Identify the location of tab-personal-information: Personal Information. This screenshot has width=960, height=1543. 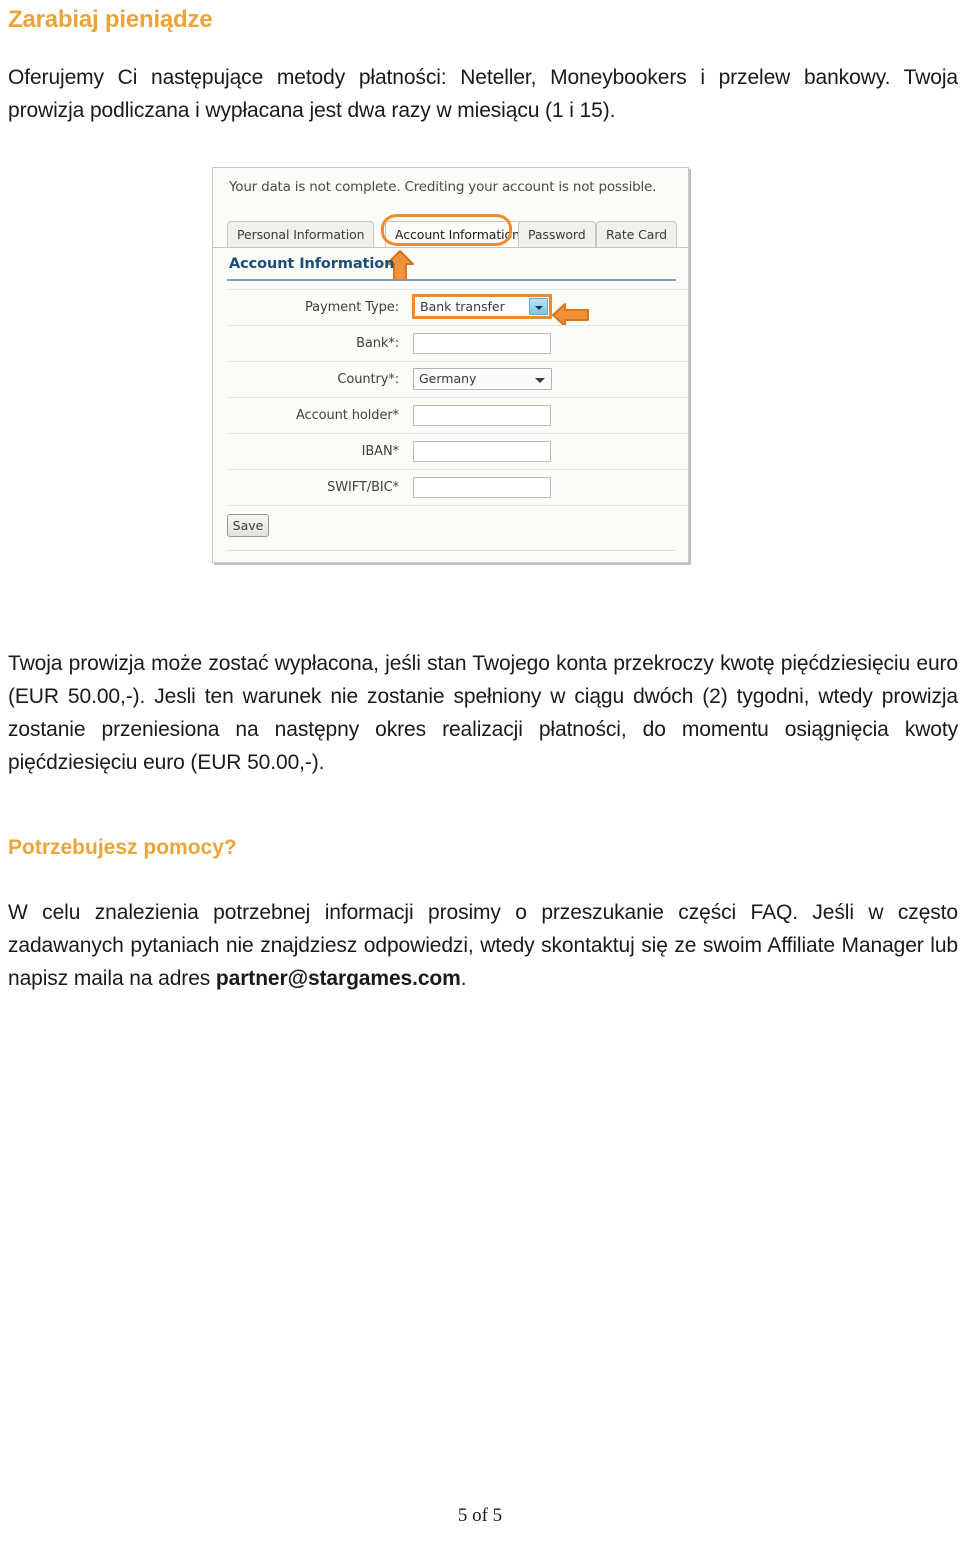
(301, 234).